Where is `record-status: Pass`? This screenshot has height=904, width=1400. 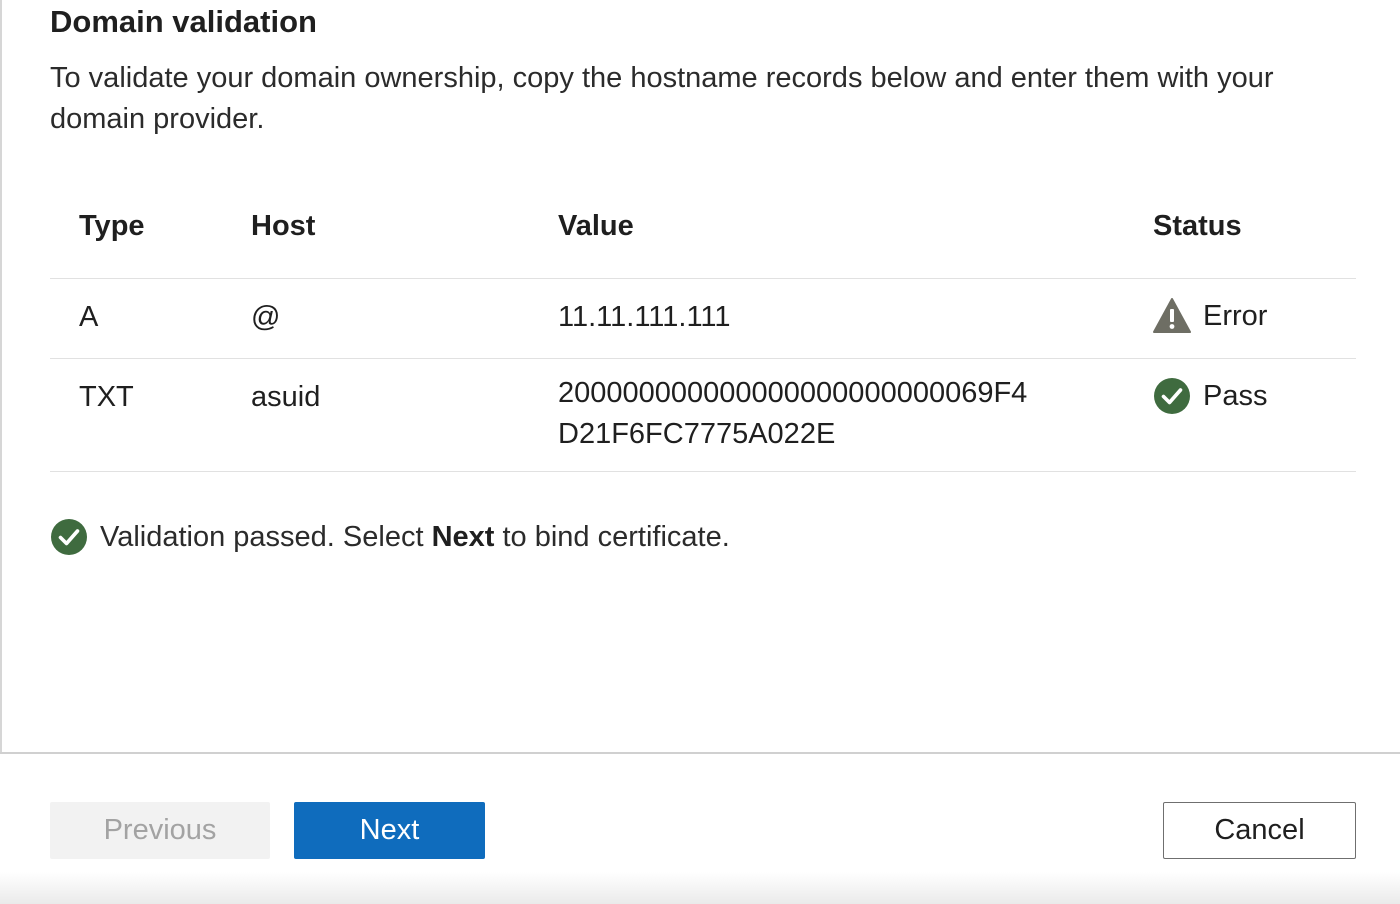 record-status: Pass is located at coordinates (1210, 396).